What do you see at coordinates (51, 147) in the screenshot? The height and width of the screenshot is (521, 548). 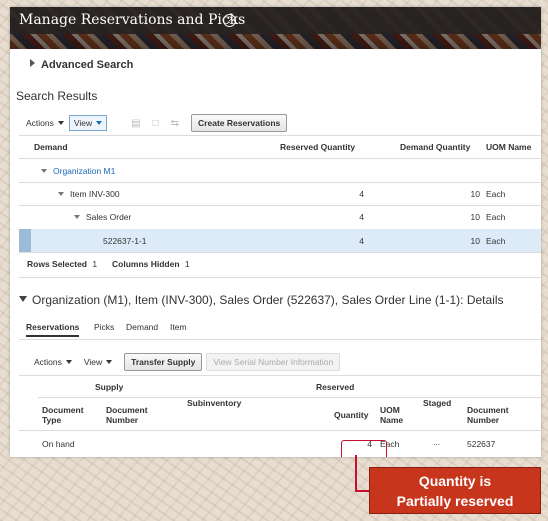 I see `col-demand: Demand` at bounding box center [51, 147].